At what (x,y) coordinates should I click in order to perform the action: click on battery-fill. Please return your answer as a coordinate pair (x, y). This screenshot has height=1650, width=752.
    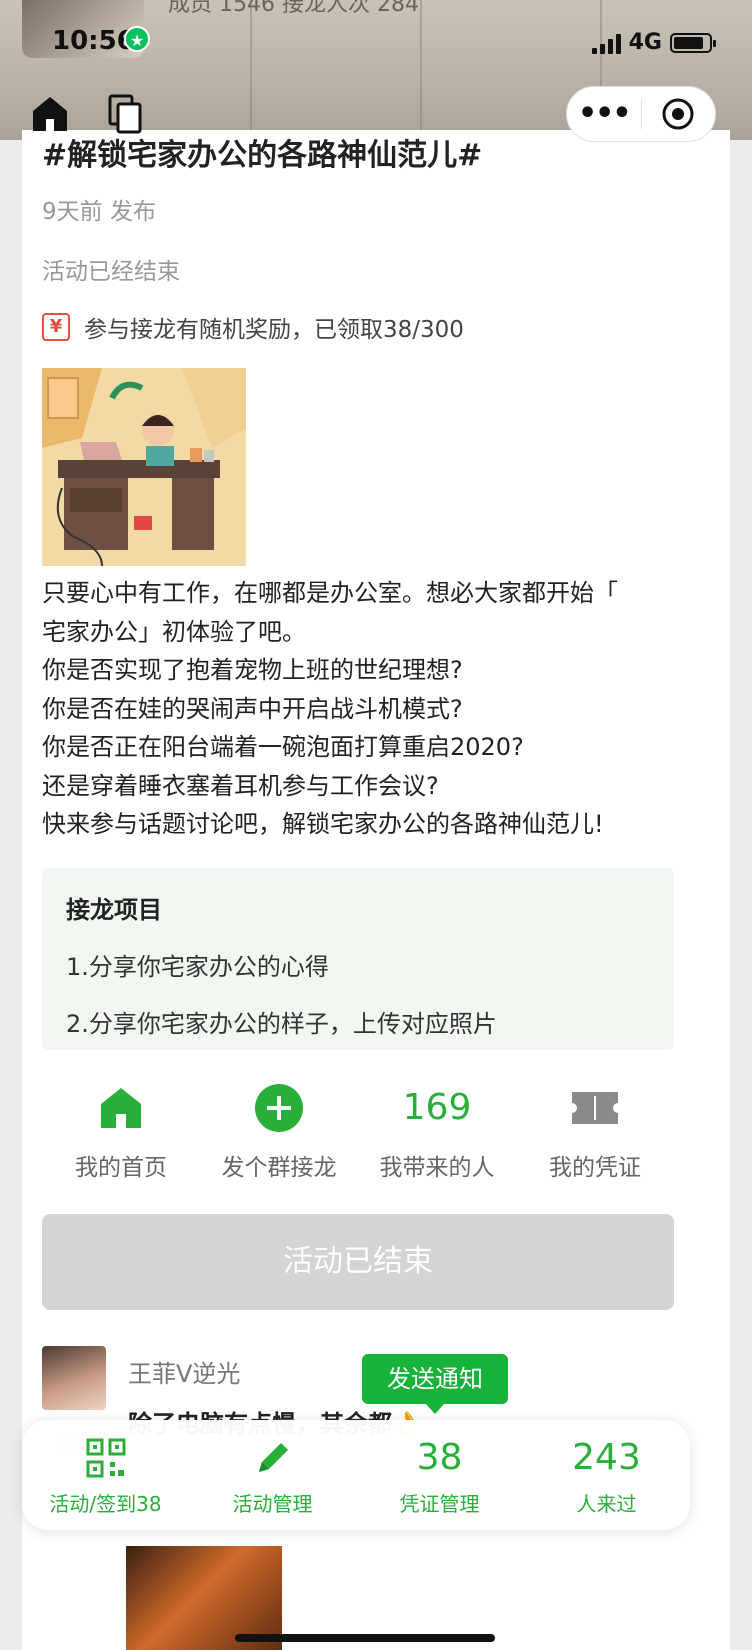
    Looking at the image, I should click on (688, 42).